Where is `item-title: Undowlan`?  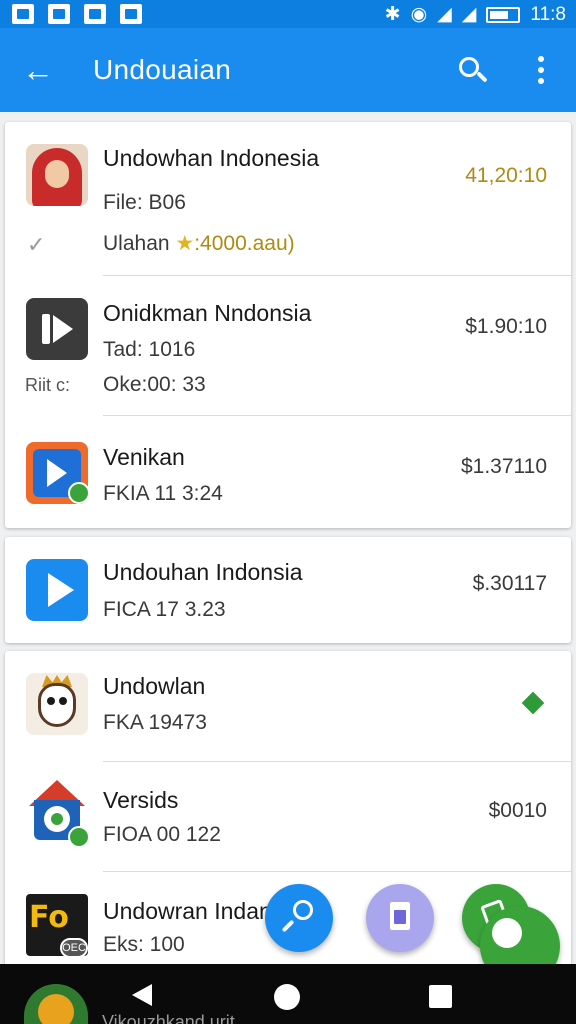 item-title: Undowlan is located at coordinates (154, 686).